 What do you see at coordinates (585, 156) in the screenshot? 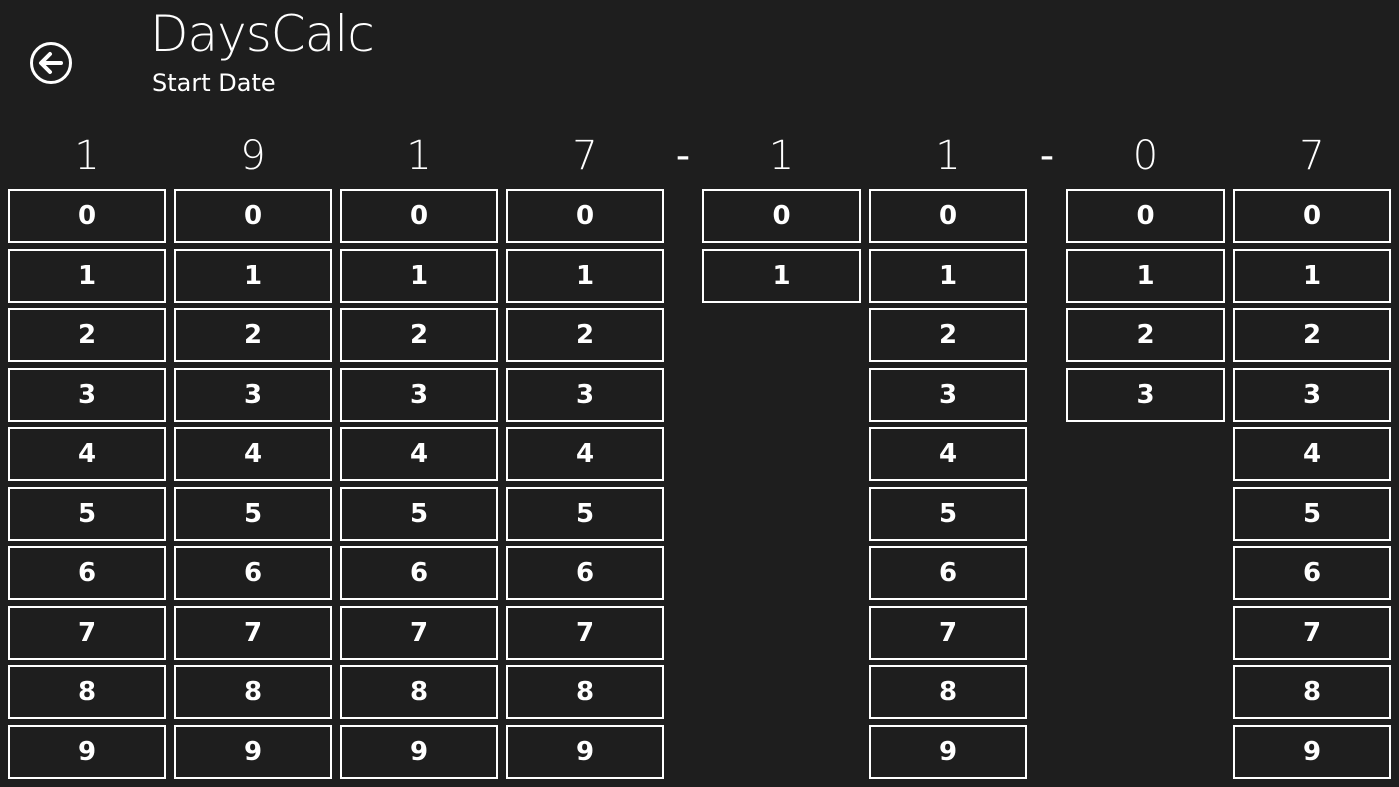
I see `year-digit-4-display: 7` at bounding box center [585, 156].